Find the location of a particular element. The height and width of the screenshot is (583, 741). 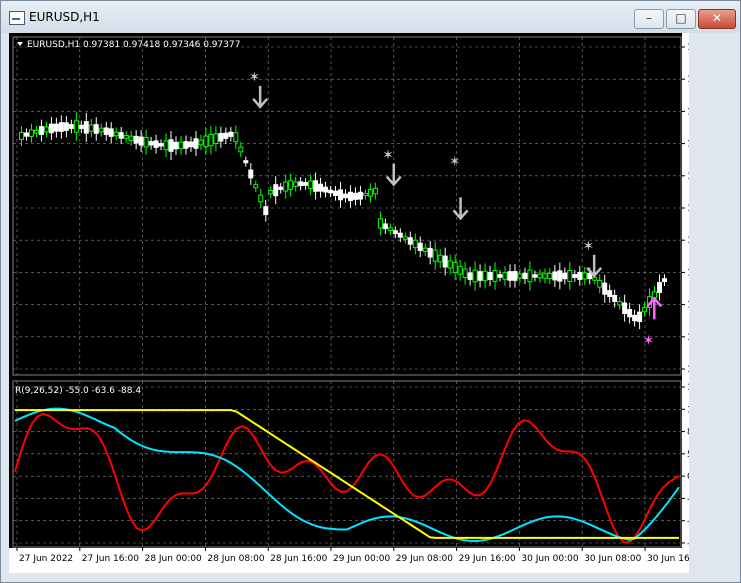

price-tick-label: 1.04745 is located at coordinates (688, 241).